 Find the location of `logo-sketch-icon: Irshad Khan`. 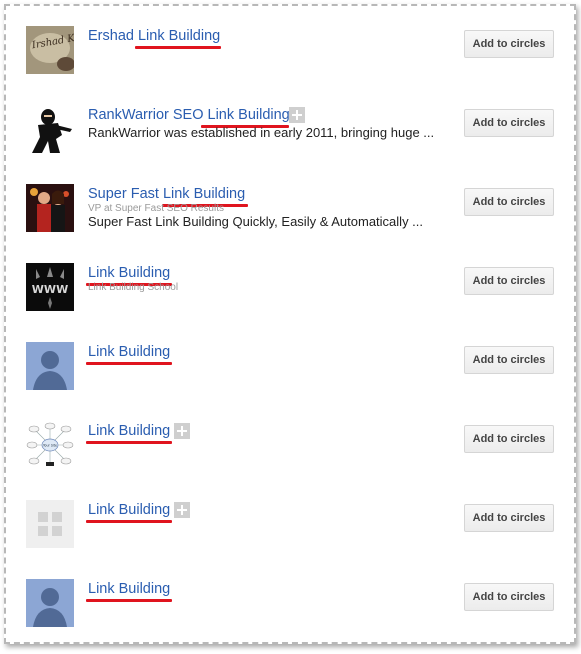

logo-sketch-icon: Irshad Khan is located at coordinates (50, 50).